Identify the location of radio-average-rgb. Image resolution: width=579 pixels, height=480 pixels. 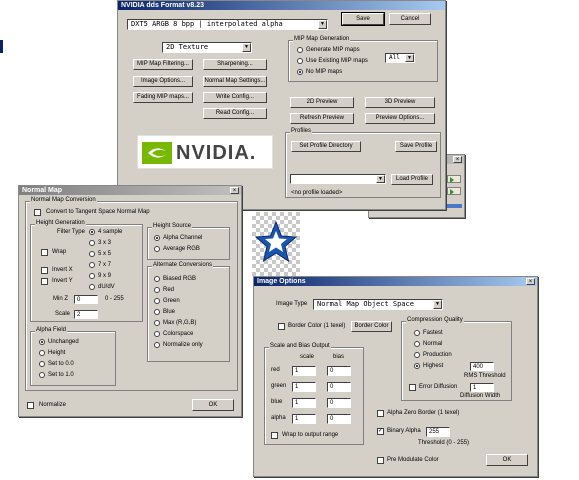
(157, 249).